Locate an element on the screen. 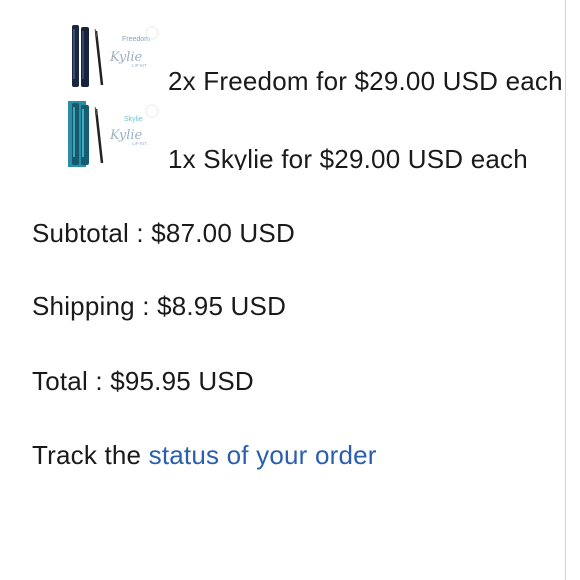 The height and width of the screenshot is (580, 580). product-thumbnail-skylie: Skylie Kylie LIP KIT is located at coordinates (114, 134).